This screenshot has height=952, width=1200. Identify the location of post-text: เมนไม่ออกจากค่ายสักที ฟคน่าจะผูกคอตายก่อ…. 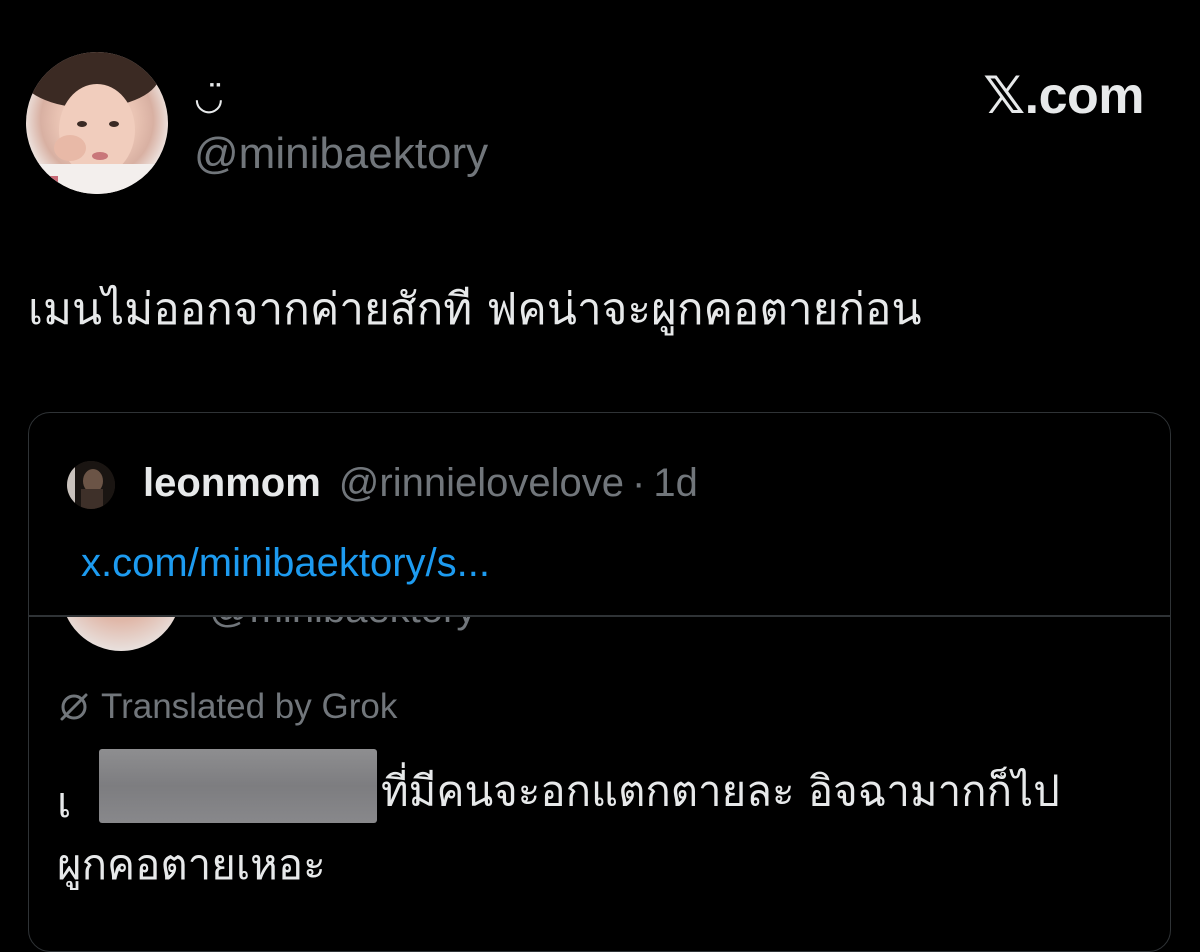
(475, 309).